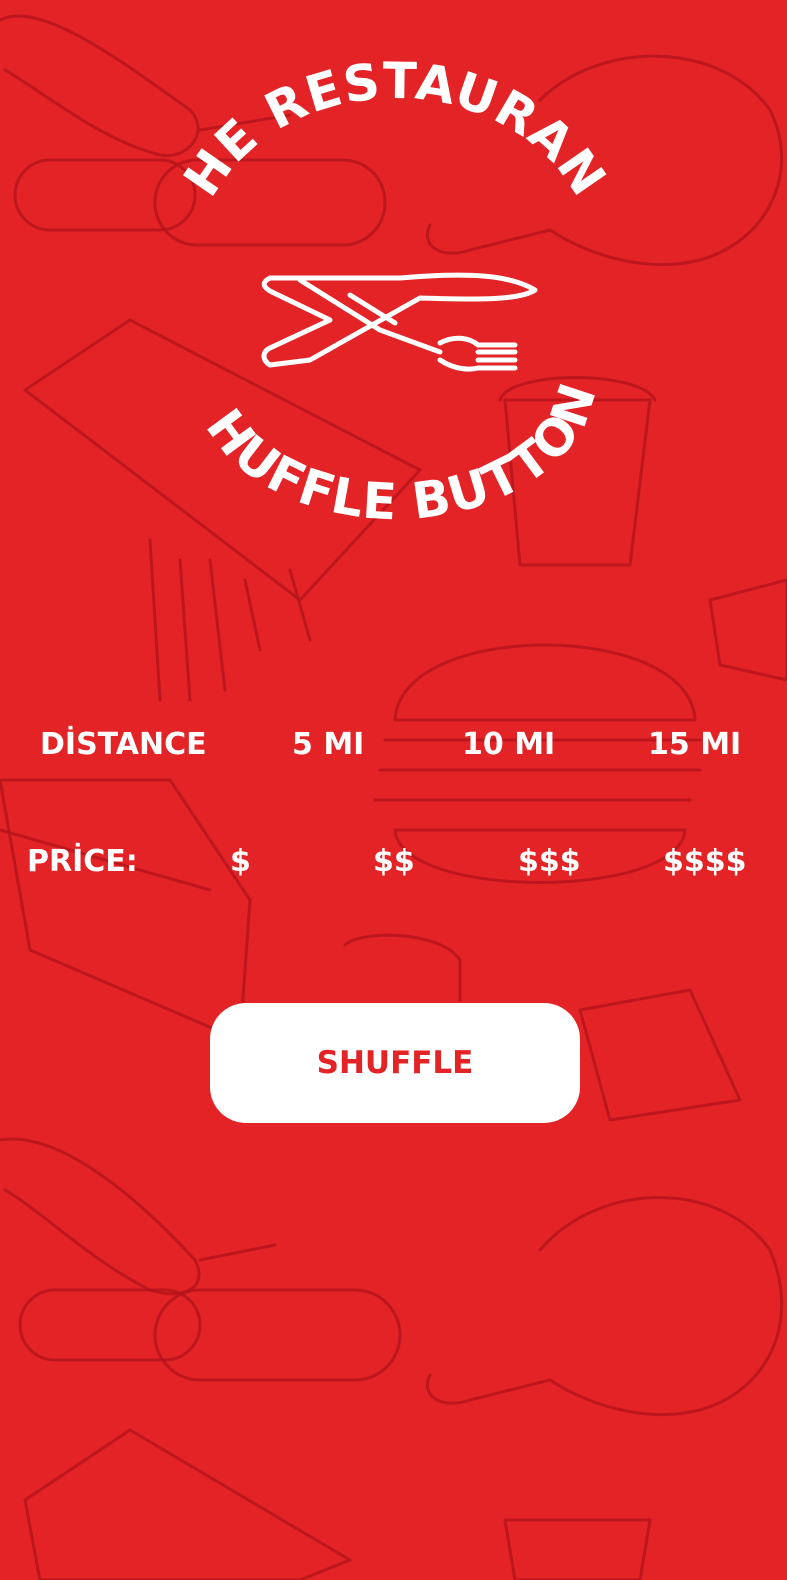  I want to click on shuffle-button: SHUFFLE, so click(395, 1063).